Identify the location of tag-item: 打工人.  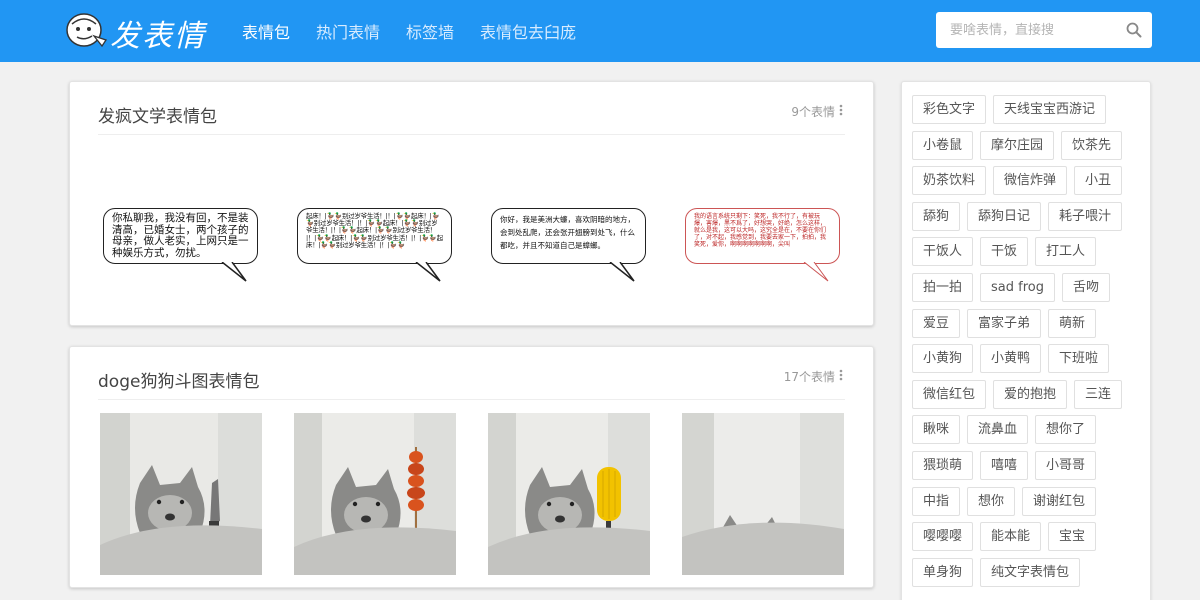
(1066, 252).